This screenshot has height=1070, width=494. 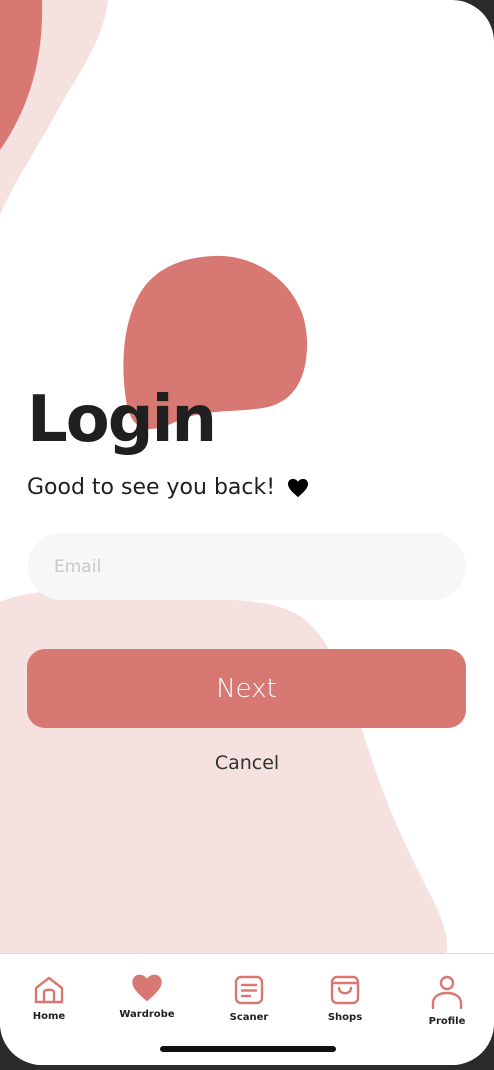 I want to click on email-input, so click(x=247, y=566).